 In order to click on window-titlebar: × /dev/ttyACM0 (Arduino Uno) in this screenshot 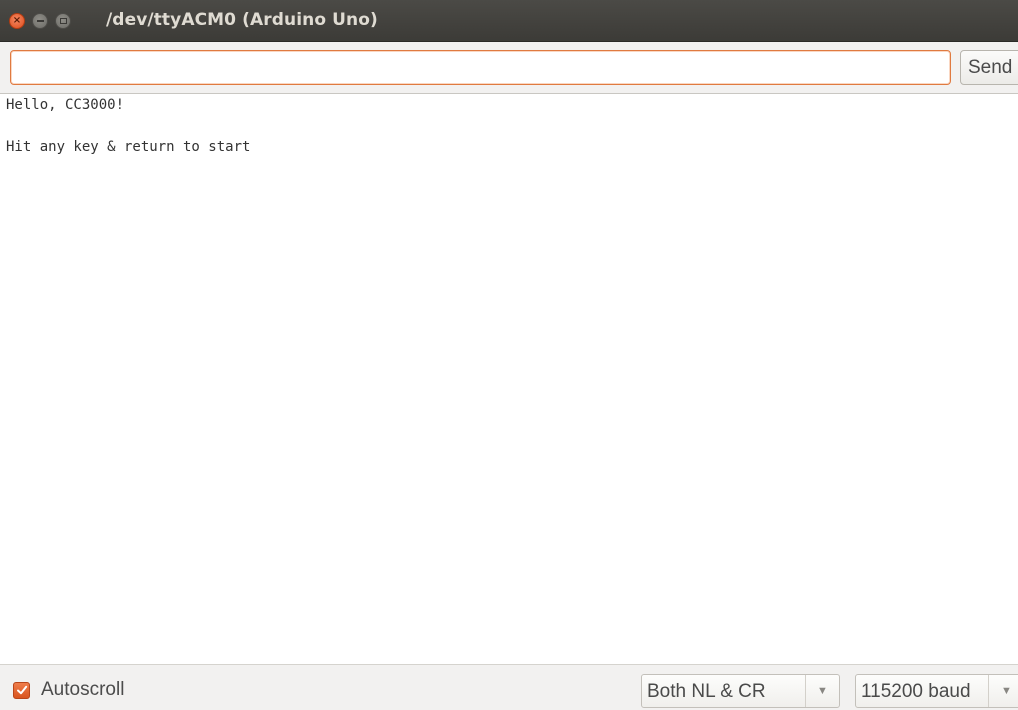, I will do `click(509, 21)`.